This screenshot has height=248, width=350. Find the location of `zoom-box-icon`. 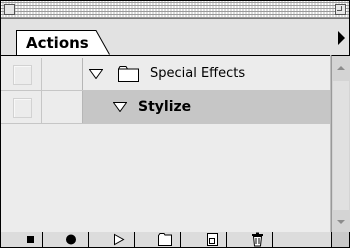

zoom-box-icon is located at coordinates (340, 9).